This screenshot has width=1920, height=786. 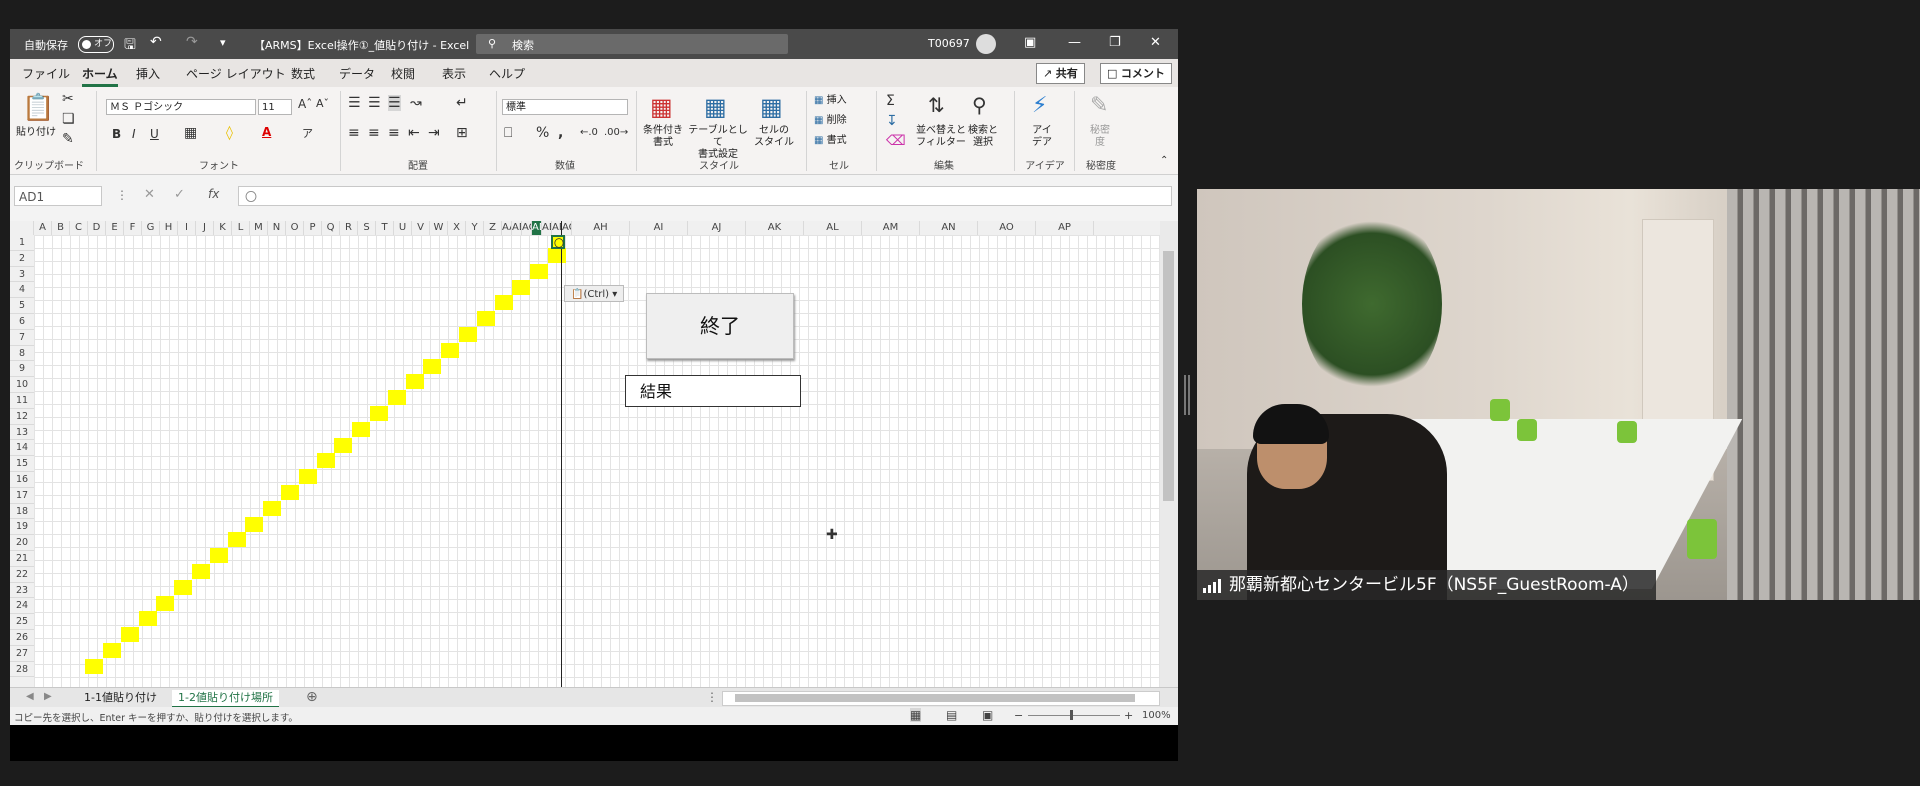 What do you see at coordinates (705, 196) in the screenshot?
I see `formula-input: 〇` at bounding box center [705, 196].